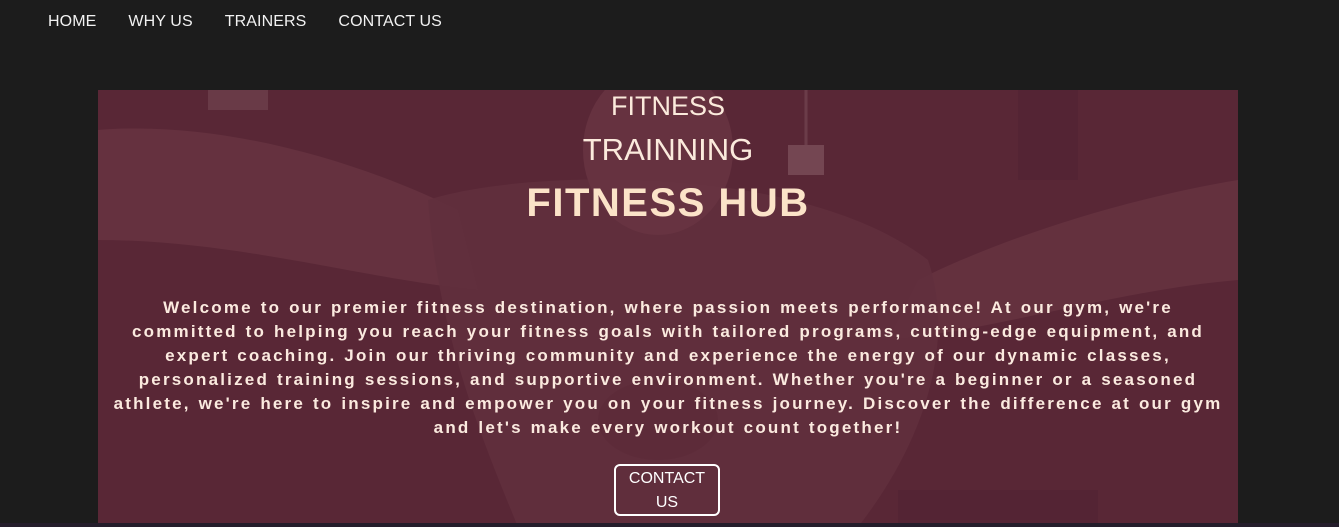 The image size is (1339, 527). I want to click on top-navigation: HOME WHY US TRAINERS CONTACT US, so click(669, 22).